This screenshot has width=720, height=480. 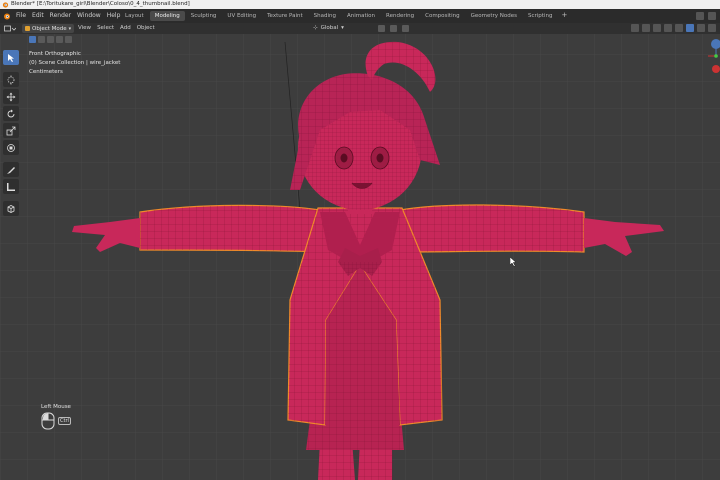 I want to click on move-tool, so click(x=11, y=96).